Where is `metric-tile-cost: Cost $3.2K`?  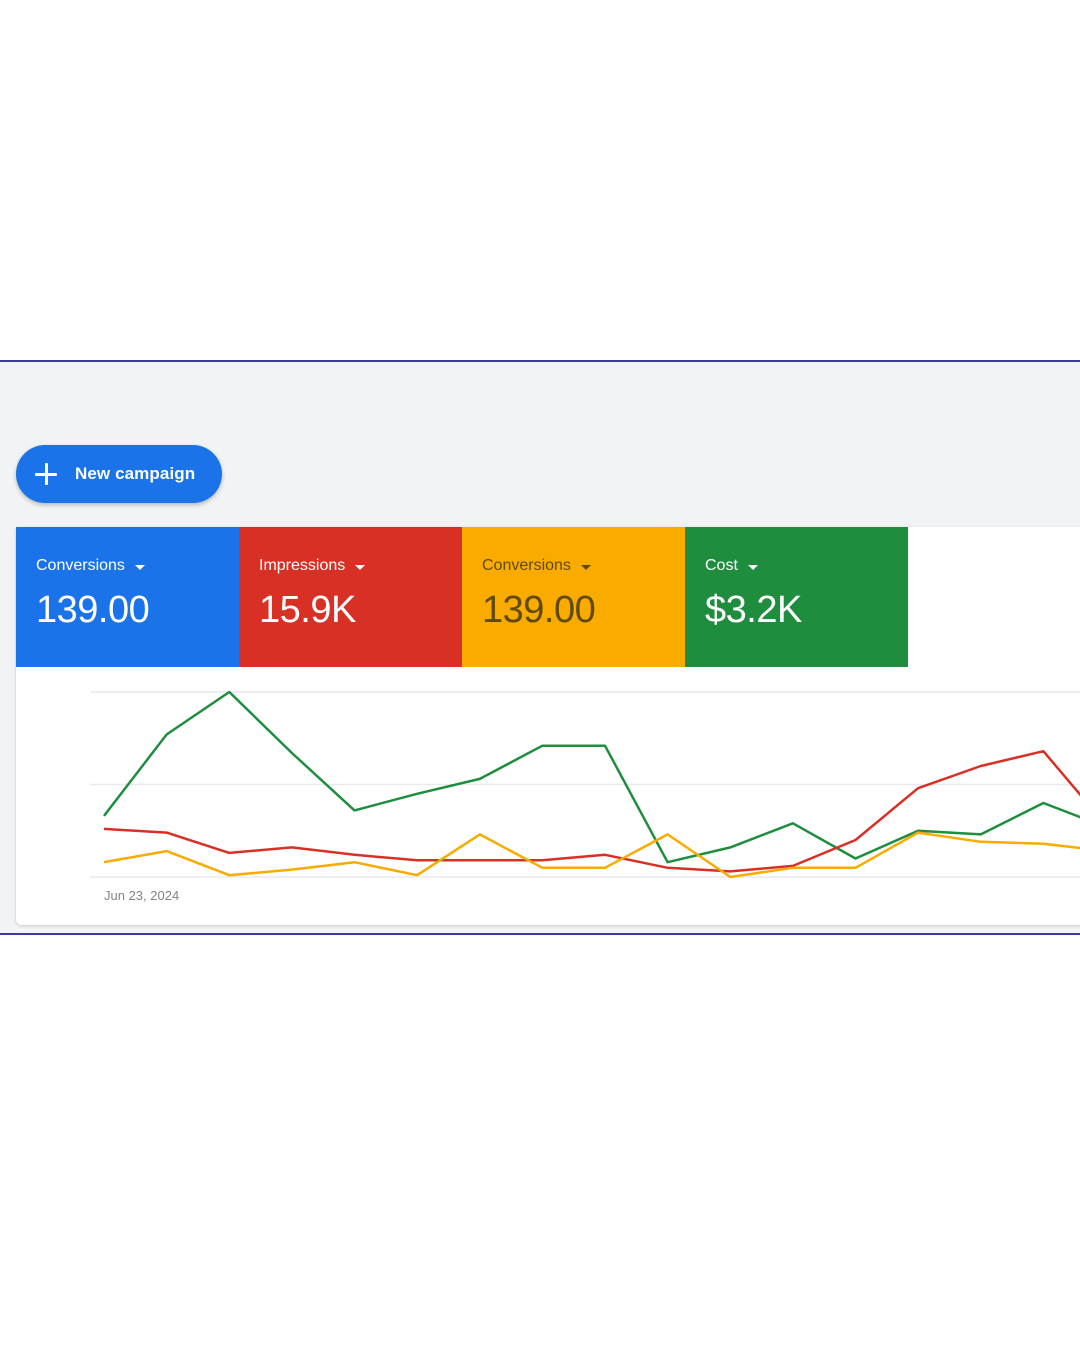 metric-tile-cost: Cost $3.2K is located at coordinates (796, 597).